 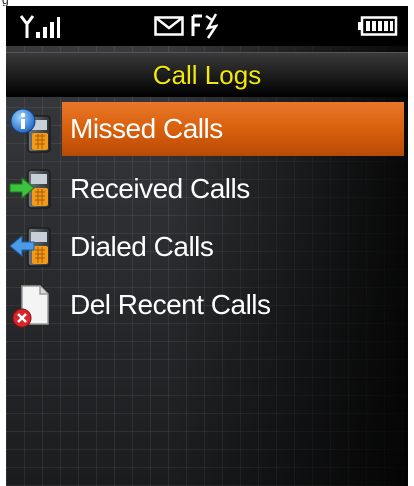 I want to click on menu-item-received-calls: Received Calls, so click(x=207, y=189).